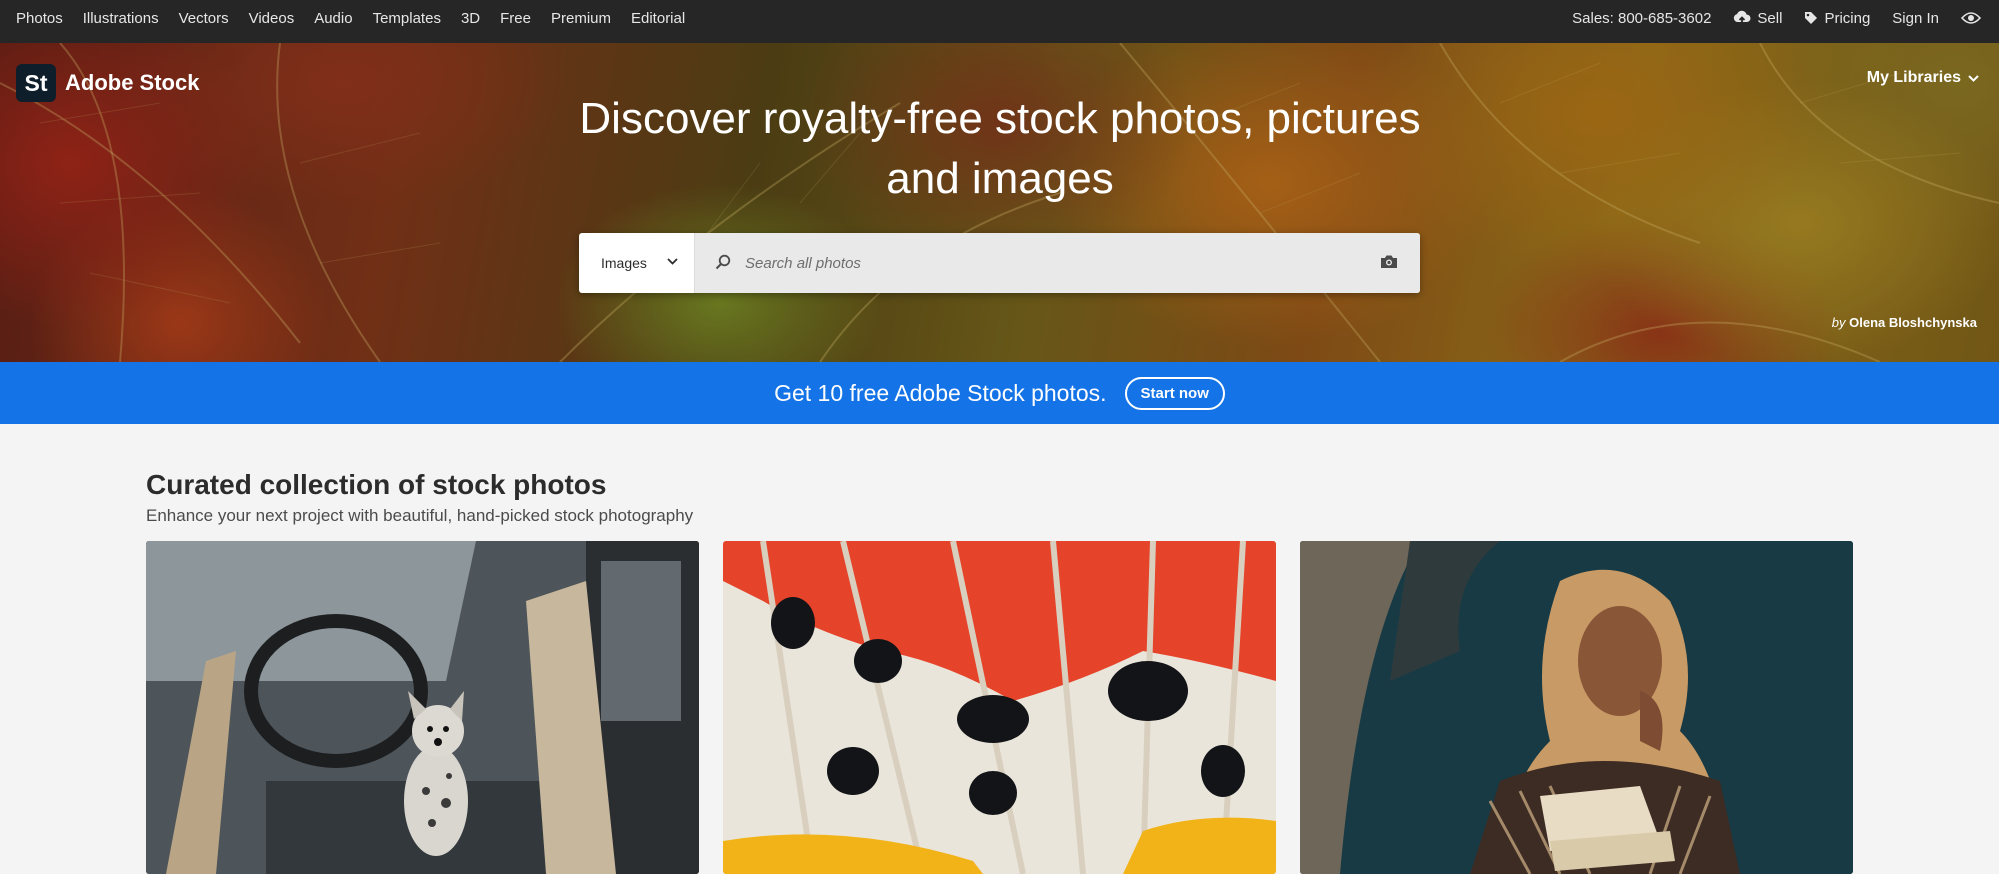 The height and width of the screenshot is (874, 1999). Describe the element at coordinates (121, 18) in the screenshot. I see `nav-link-illustrations: Illustrations` at that location.